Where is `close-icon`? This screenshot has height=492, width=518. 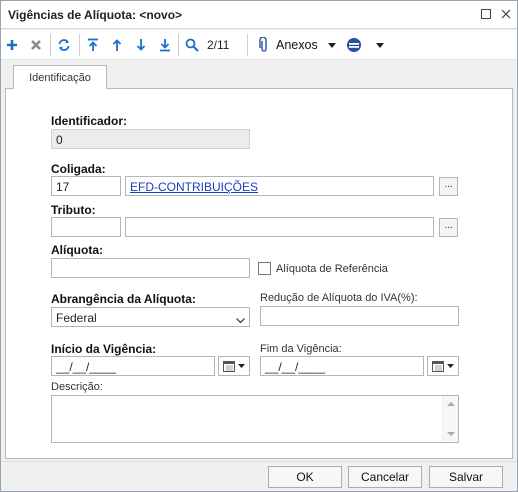
close-icon is located at coordinates (506, 14).